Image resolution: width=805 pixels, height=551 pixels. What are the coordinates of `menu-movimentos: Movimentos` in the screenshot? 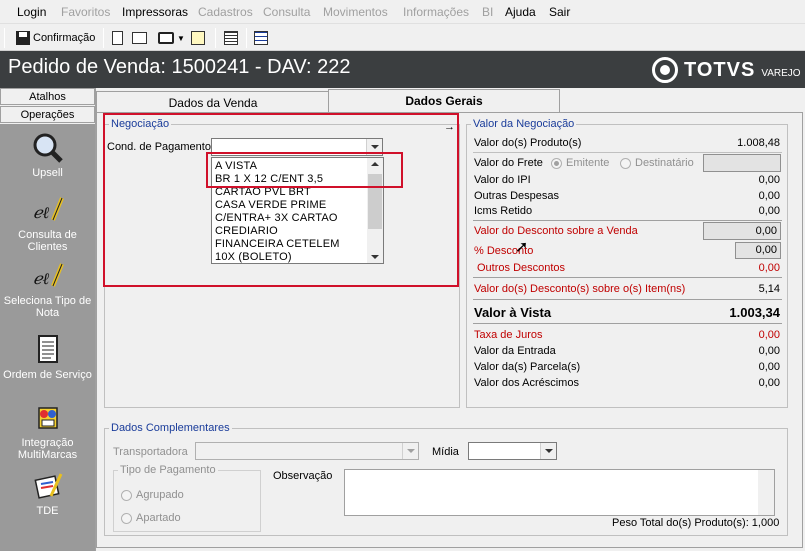 It's located at (355, 12).